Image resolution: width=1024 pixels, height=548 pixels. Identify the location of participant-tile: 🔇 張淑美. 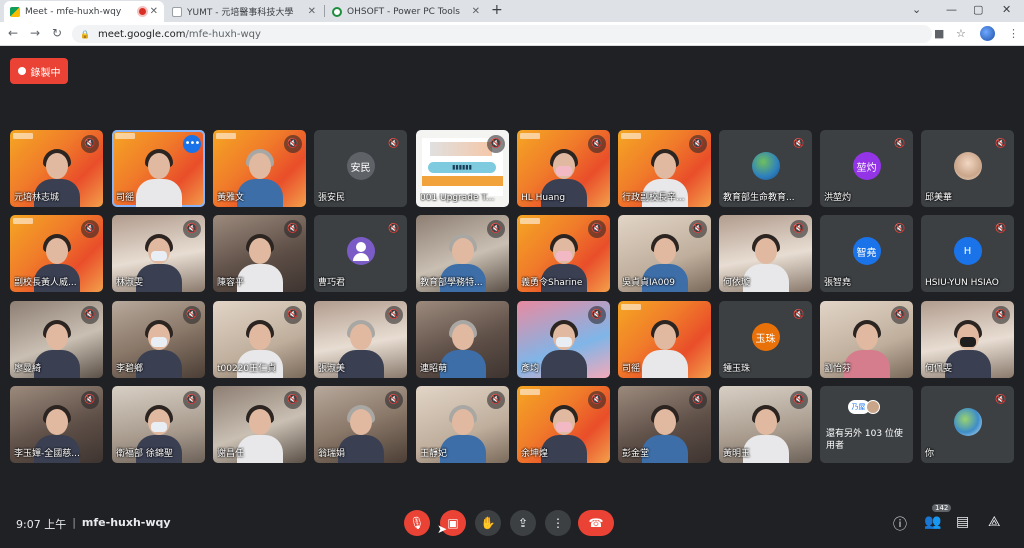
(360, 339).